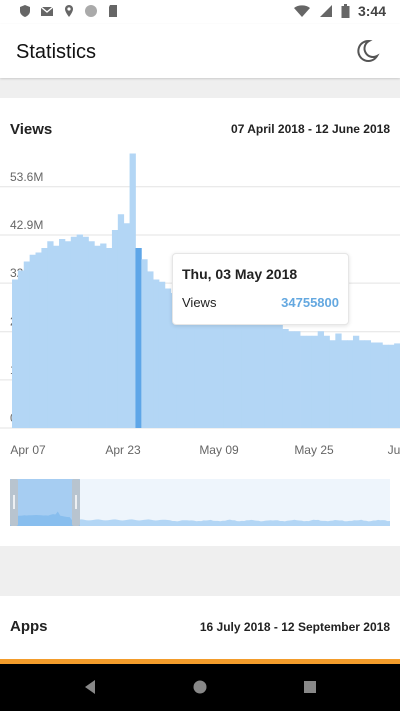 The height and width of the screenshot is (711, 400). I want to click on home-icon, so click(200, 687).